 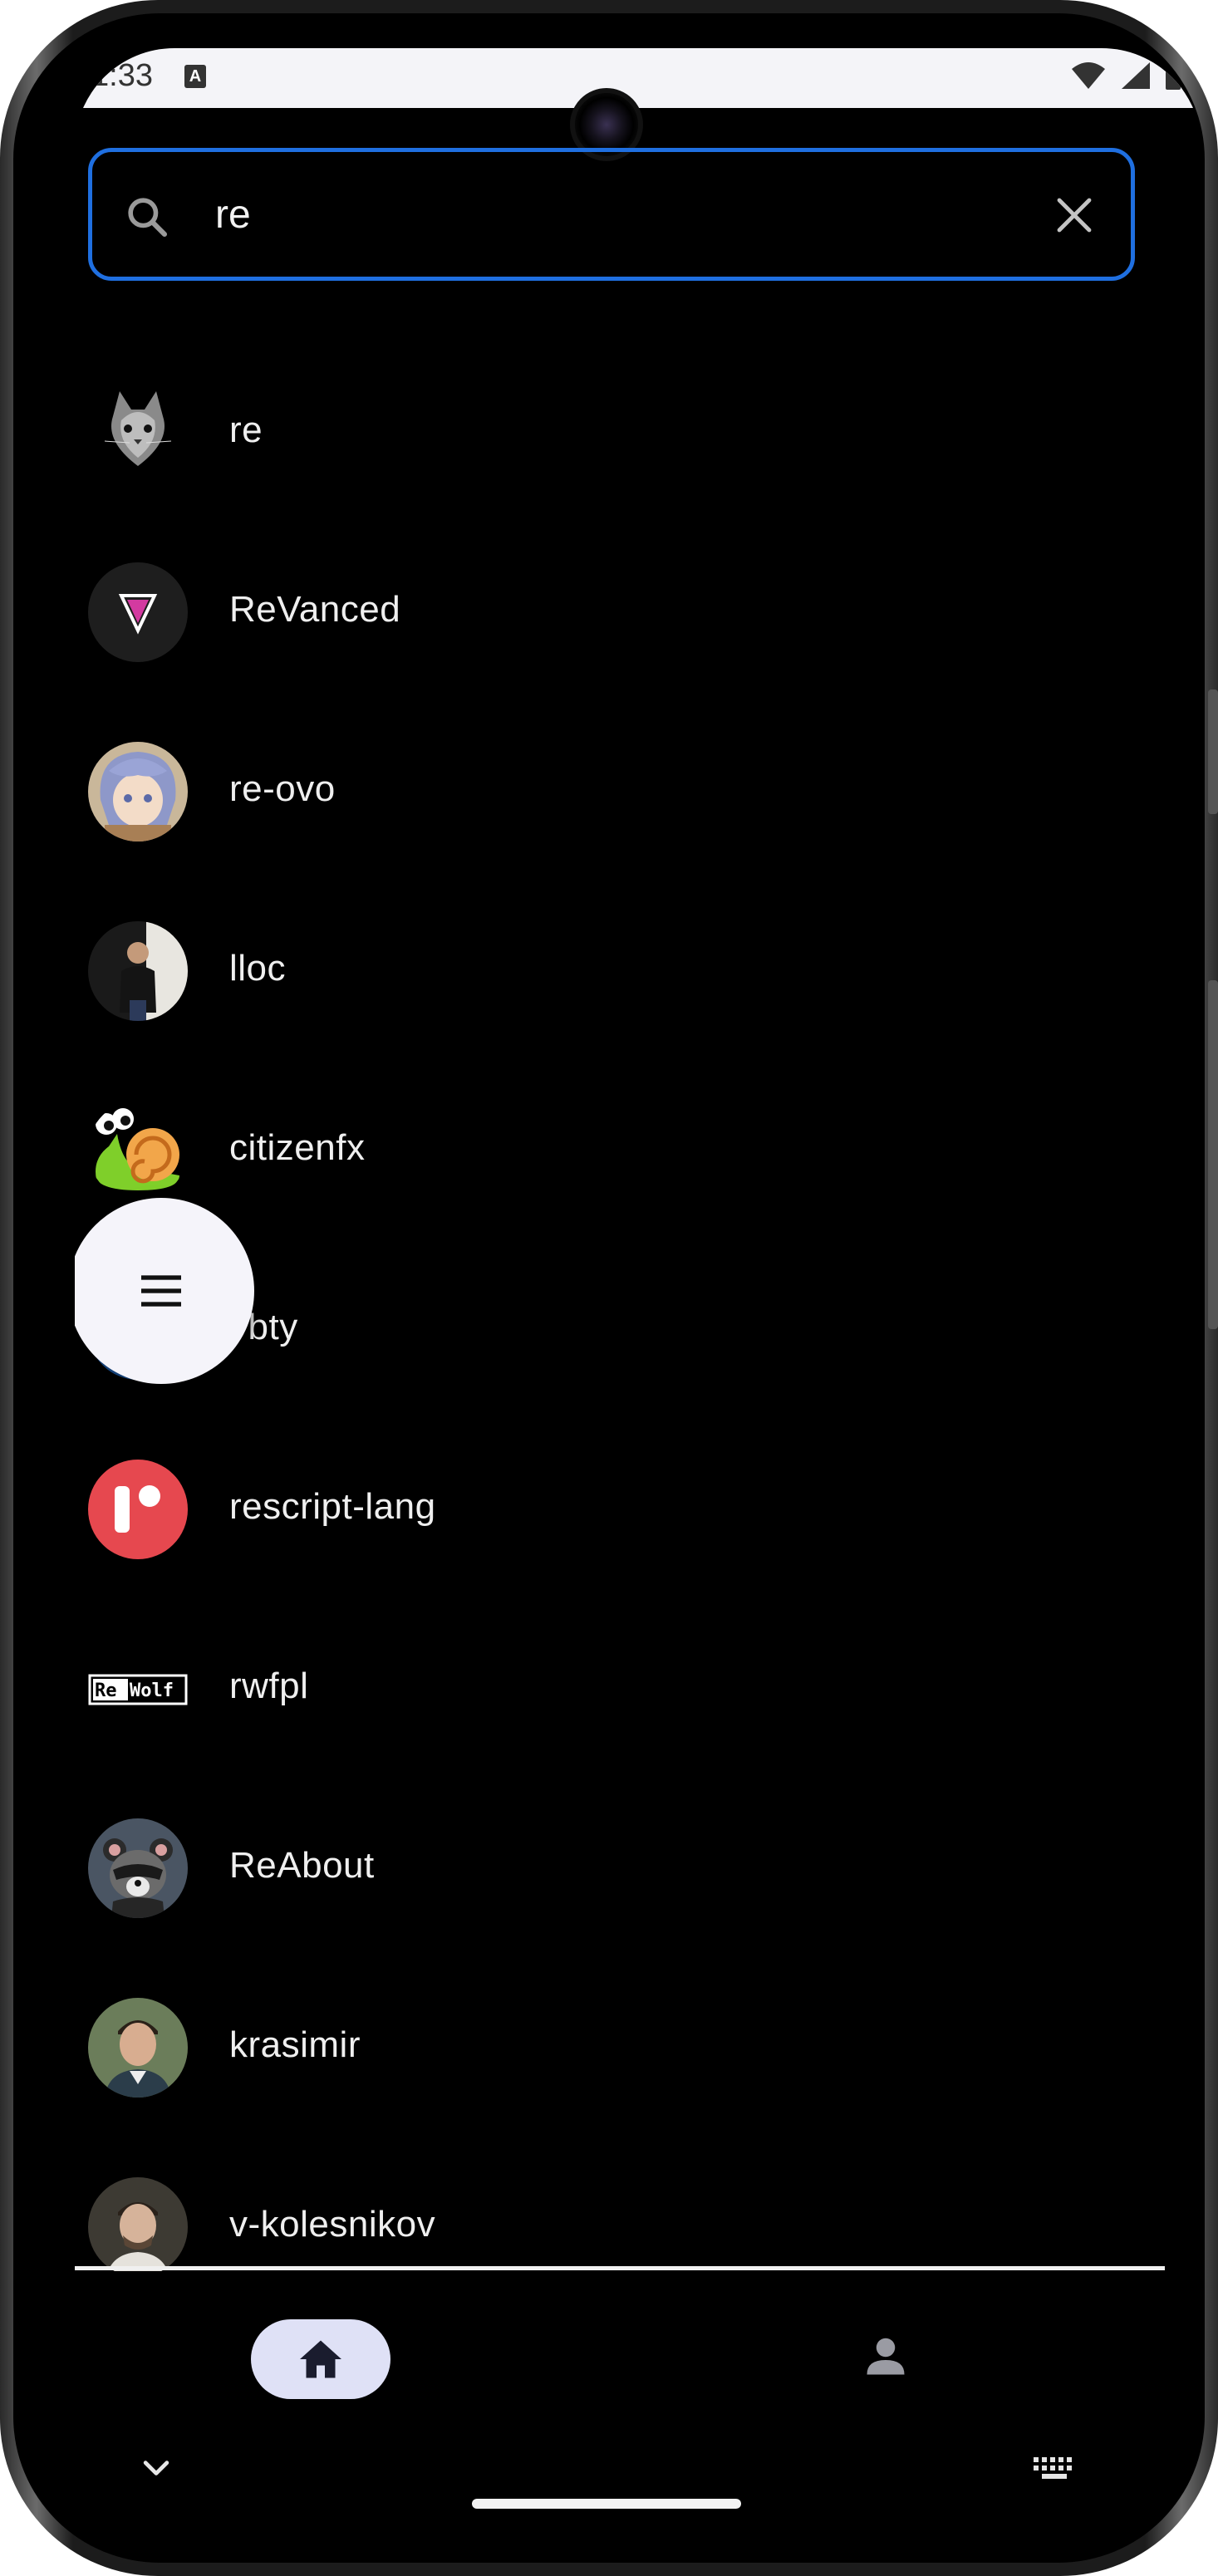 What do you see at coordinates (1088, 75) in the screenshot?
I see `wifi-icon` at bounding box center [1088, 75].